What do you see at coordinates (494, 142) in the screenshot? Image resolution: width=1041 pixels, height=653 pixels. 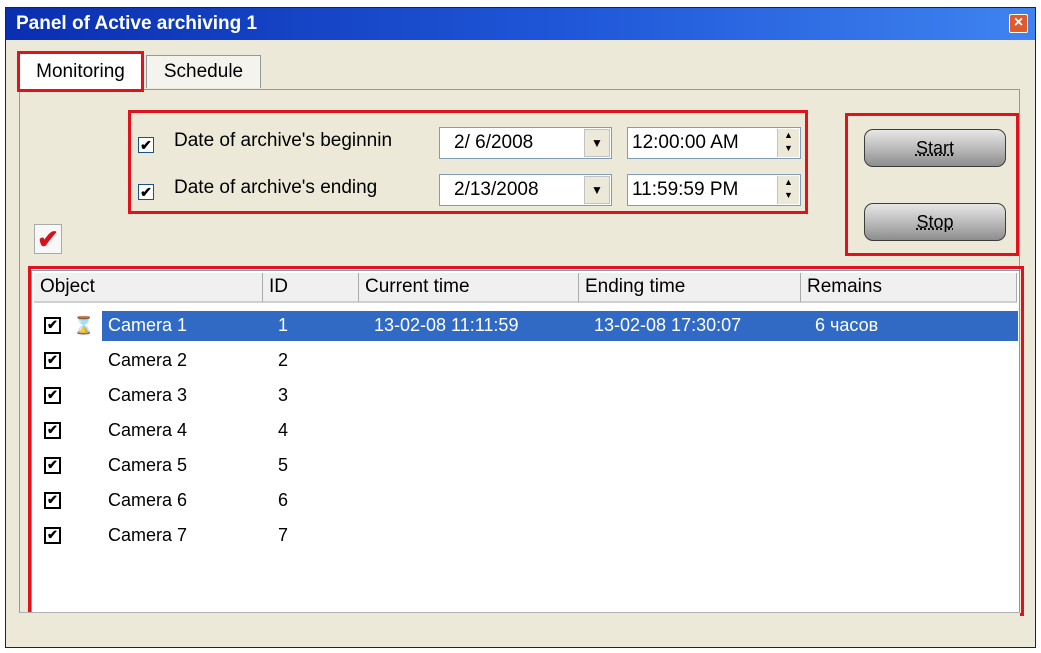 I see `begin-date-value: 2/ 6/2008` at bounding box center [494, 142].